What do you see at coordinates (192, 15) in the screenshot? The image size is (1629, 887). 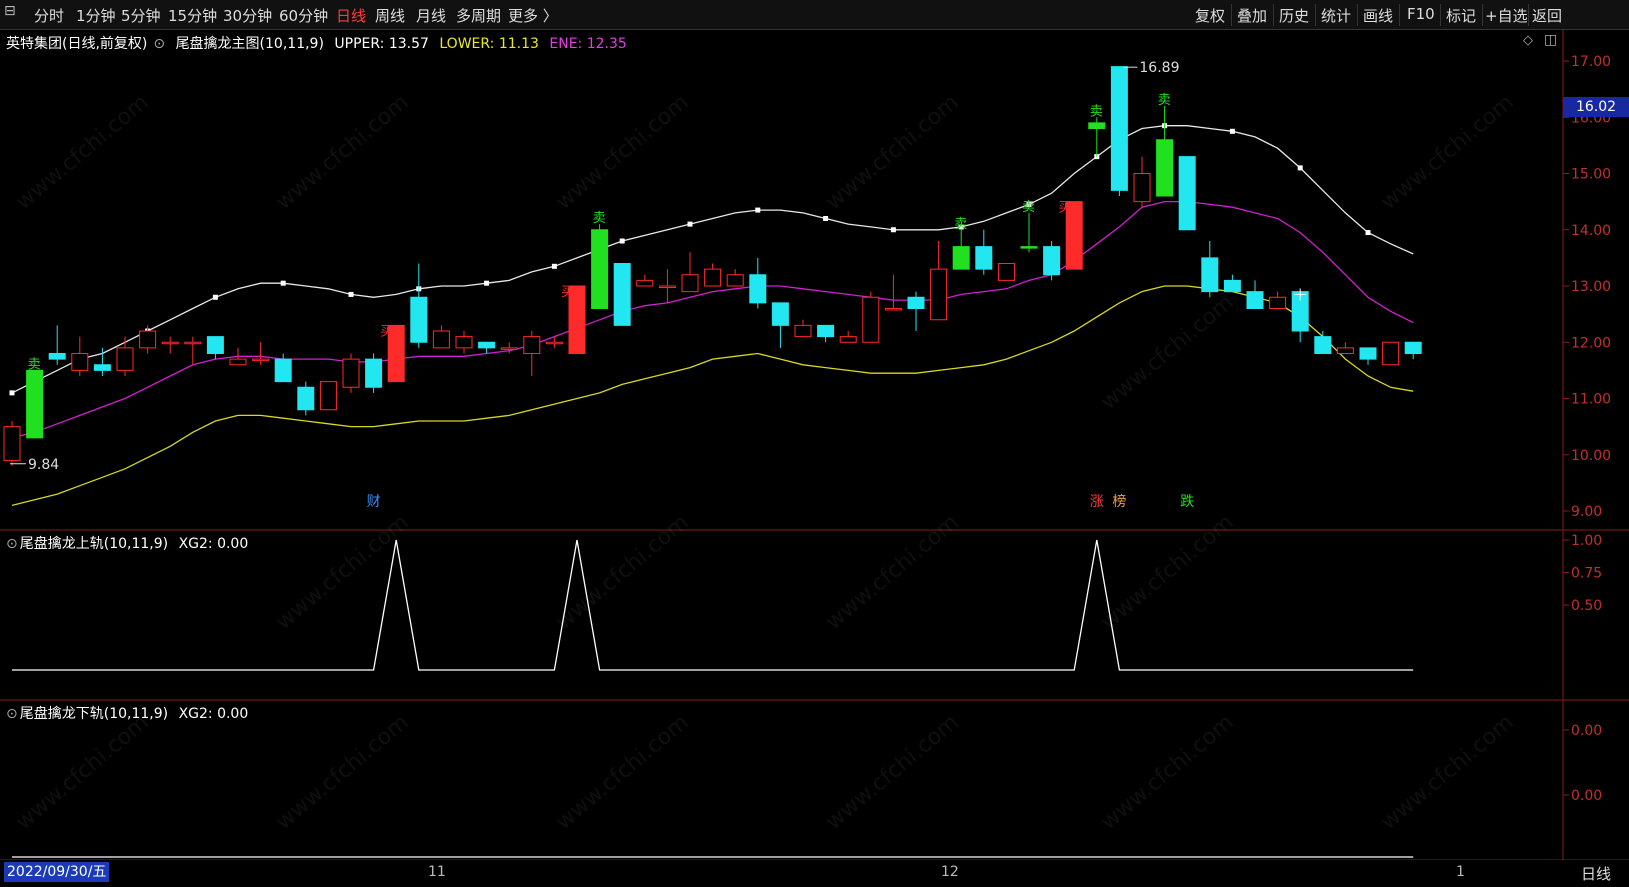 I see `tab-15min: 15分钟` at bounding box center [192, 15].